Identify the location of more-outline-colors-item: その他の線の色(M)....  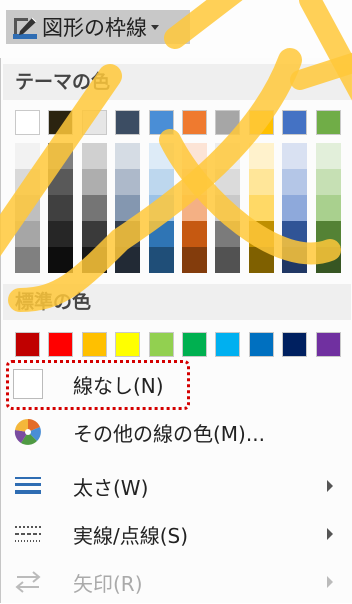
(177, 432).